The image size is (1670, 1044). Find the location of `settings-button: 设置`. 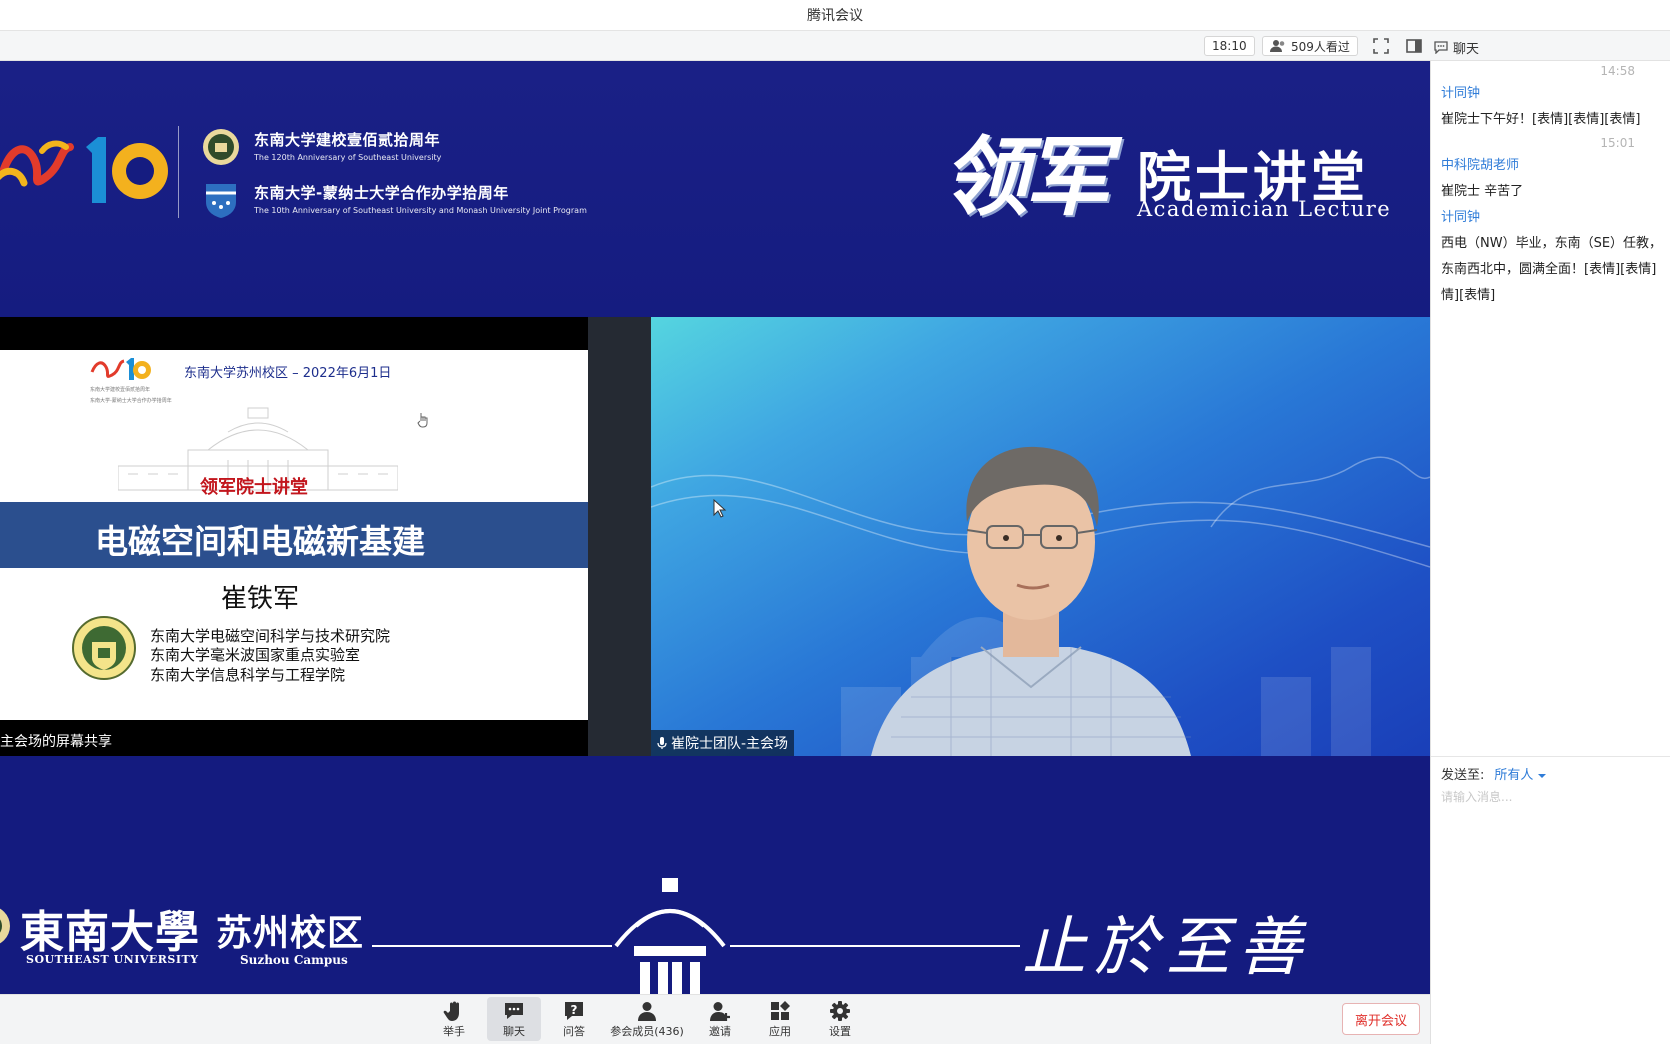

settings-button: 设置 is located at coordinates (840, 1019).